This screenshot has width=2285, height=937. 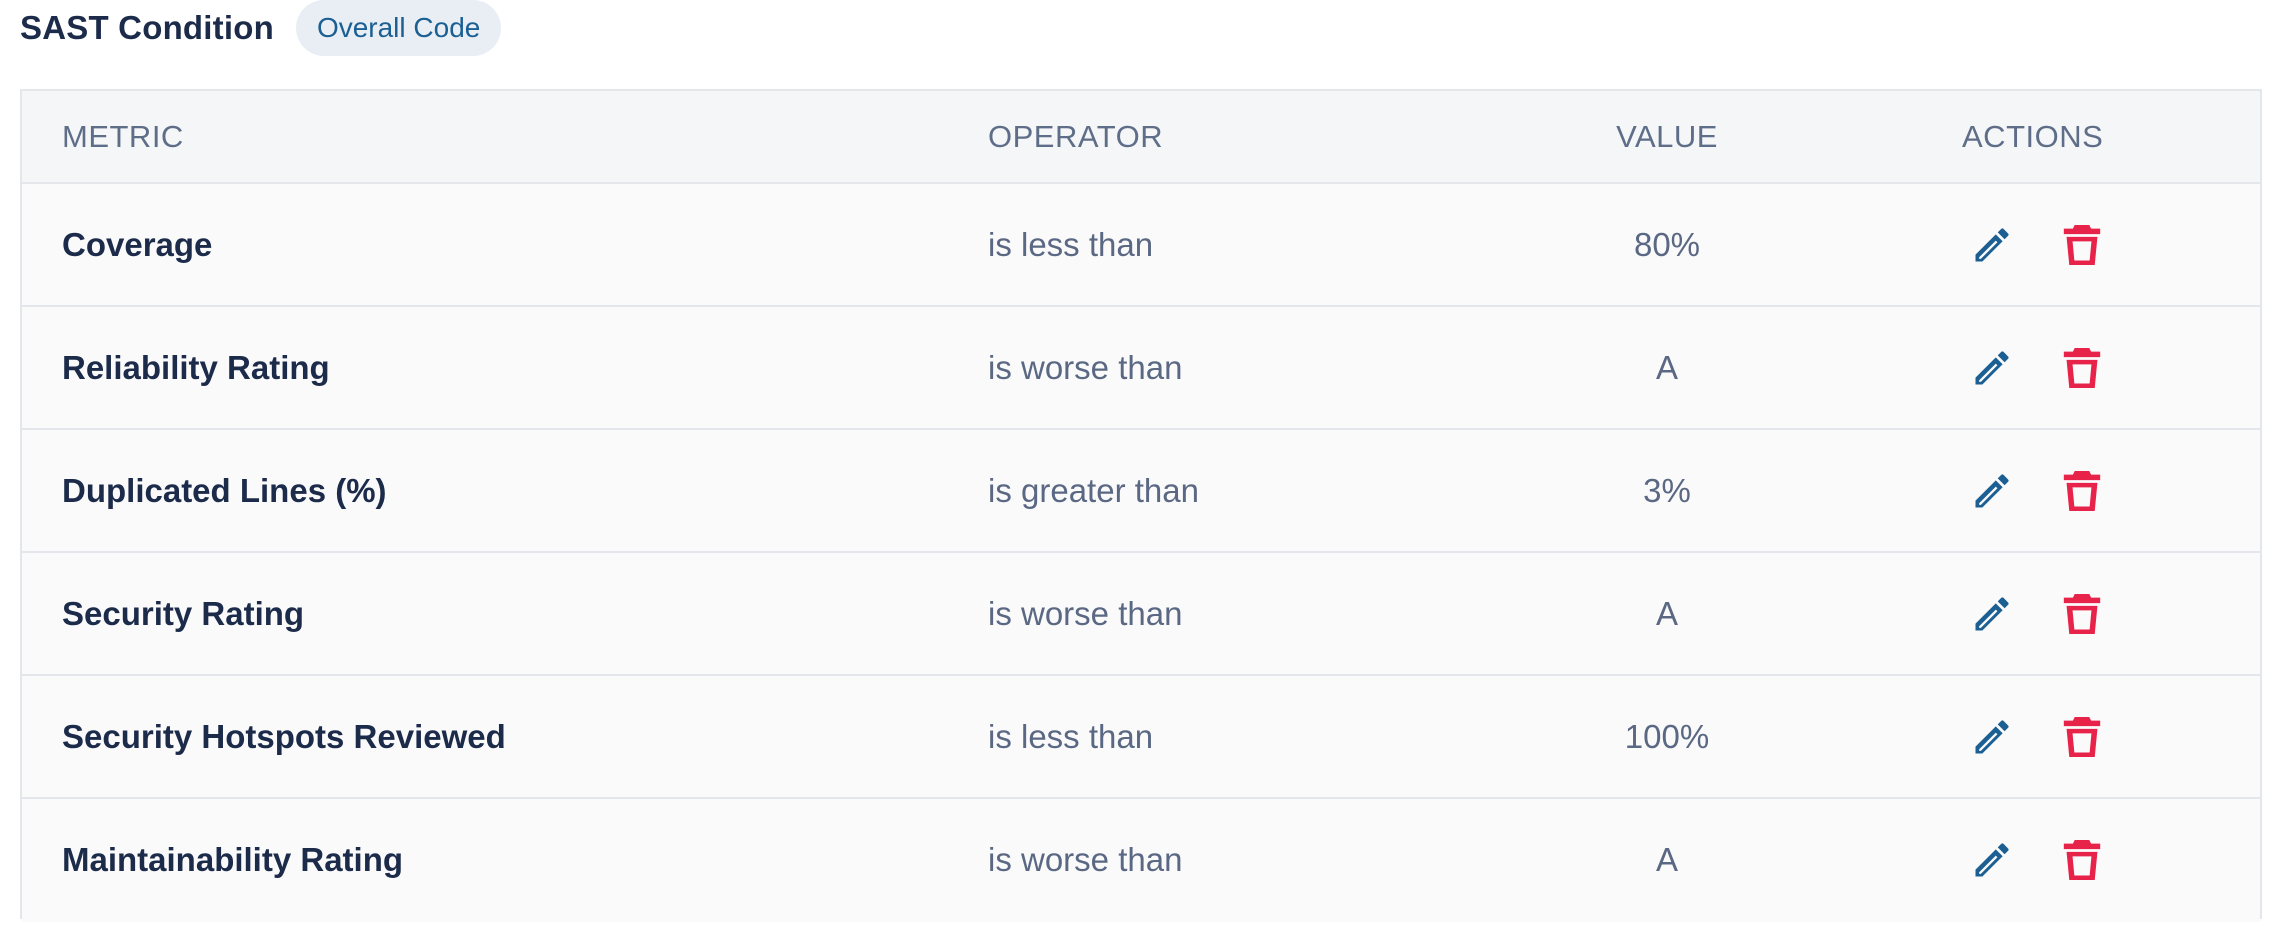 I want to click on column-header-actions: ACTIONS, so click(x=2033, y=136).